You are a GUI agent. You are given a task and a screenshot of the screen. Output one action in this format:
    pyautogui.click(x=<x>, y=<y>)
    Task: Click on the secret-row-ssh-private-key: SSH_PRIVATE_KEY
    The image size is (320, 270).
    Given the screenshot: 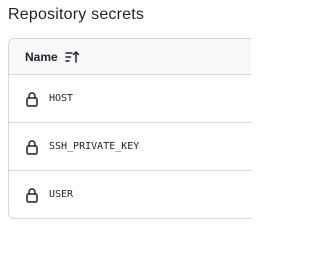 What is the action you would take?
    pyautogui.click(x=130, y=147)
    